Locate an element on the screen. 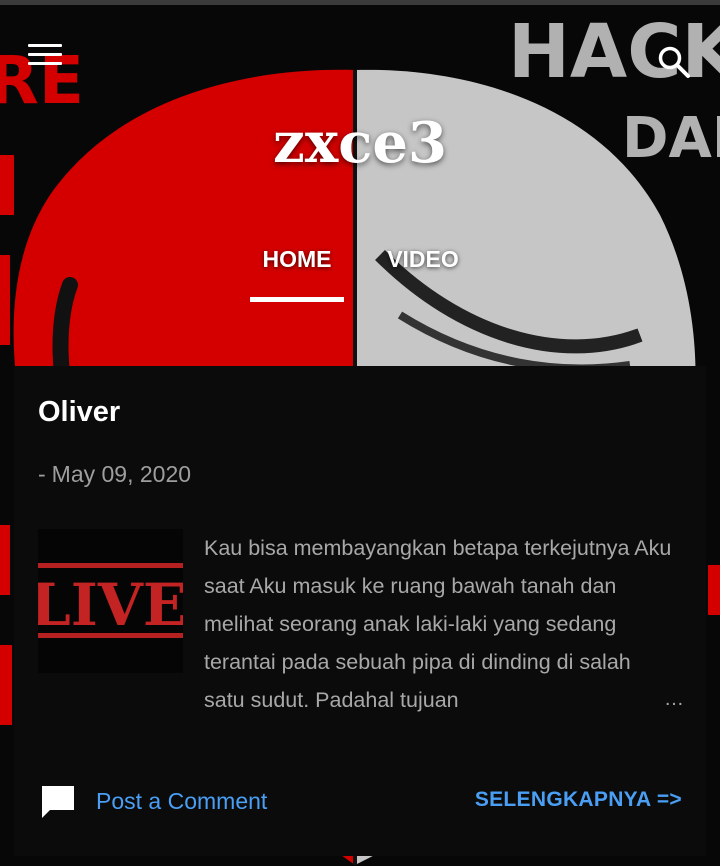  post-date: - May 09, 2020 is located at coordinates (114, 474).